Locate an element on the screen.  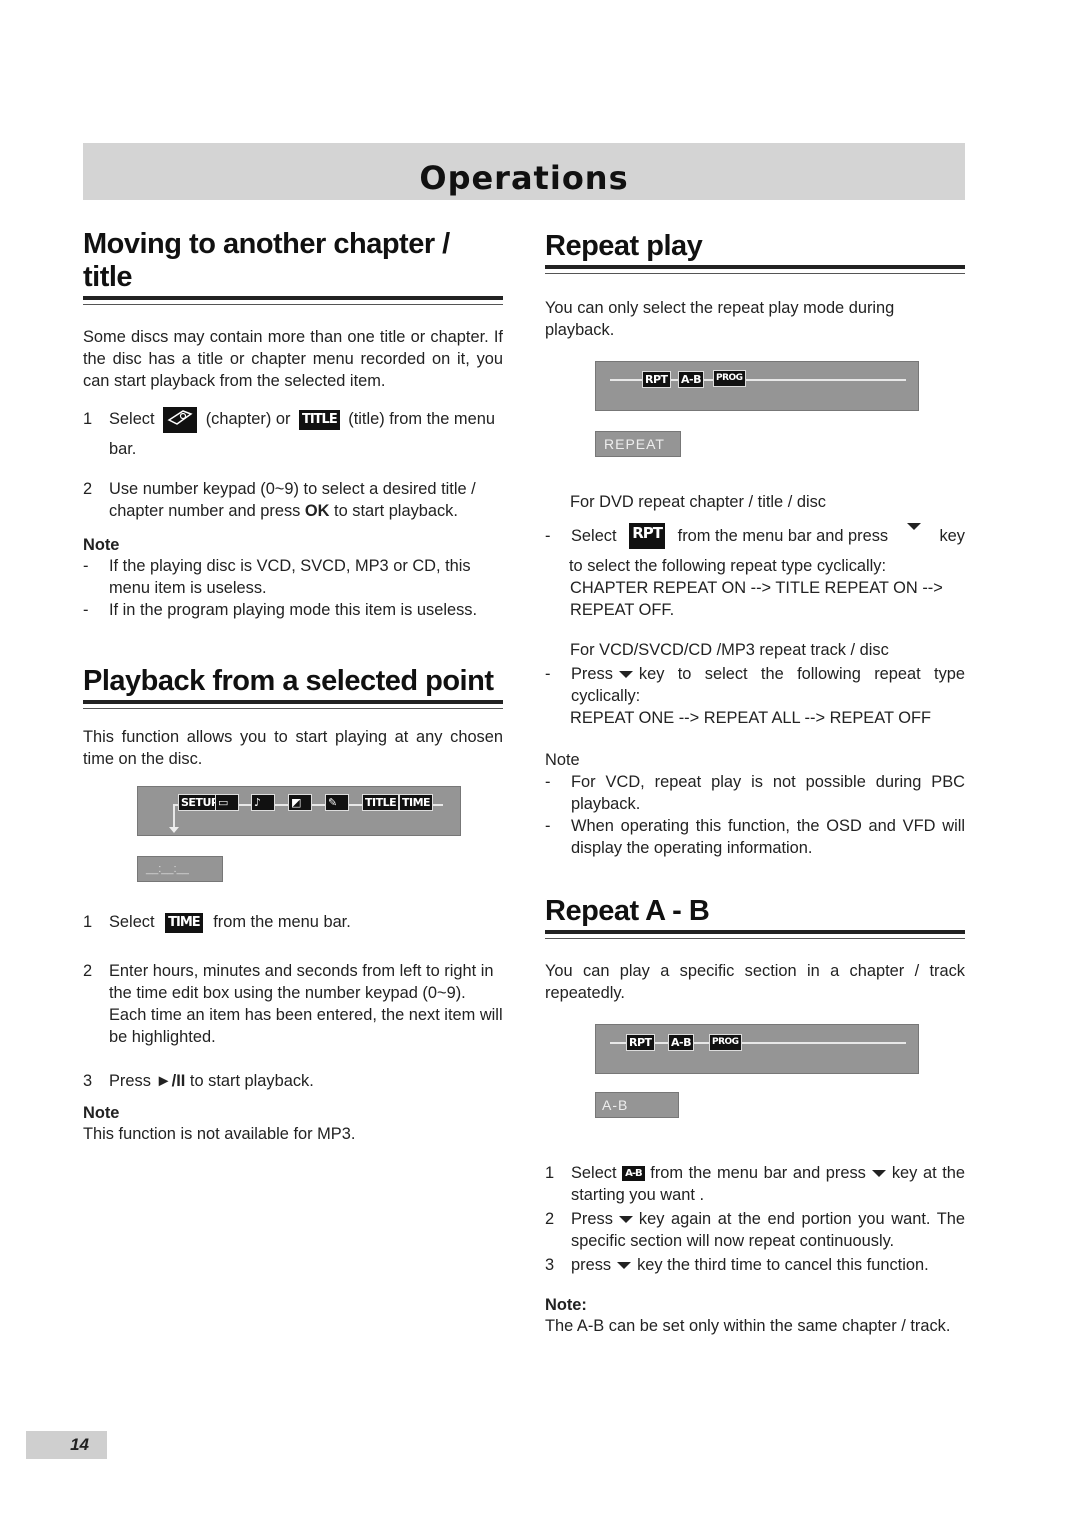
vcd-cycle: REPEAT ONE --> REPEAT ALL --> REPEAT OFF is located at coordinates (750, 718).